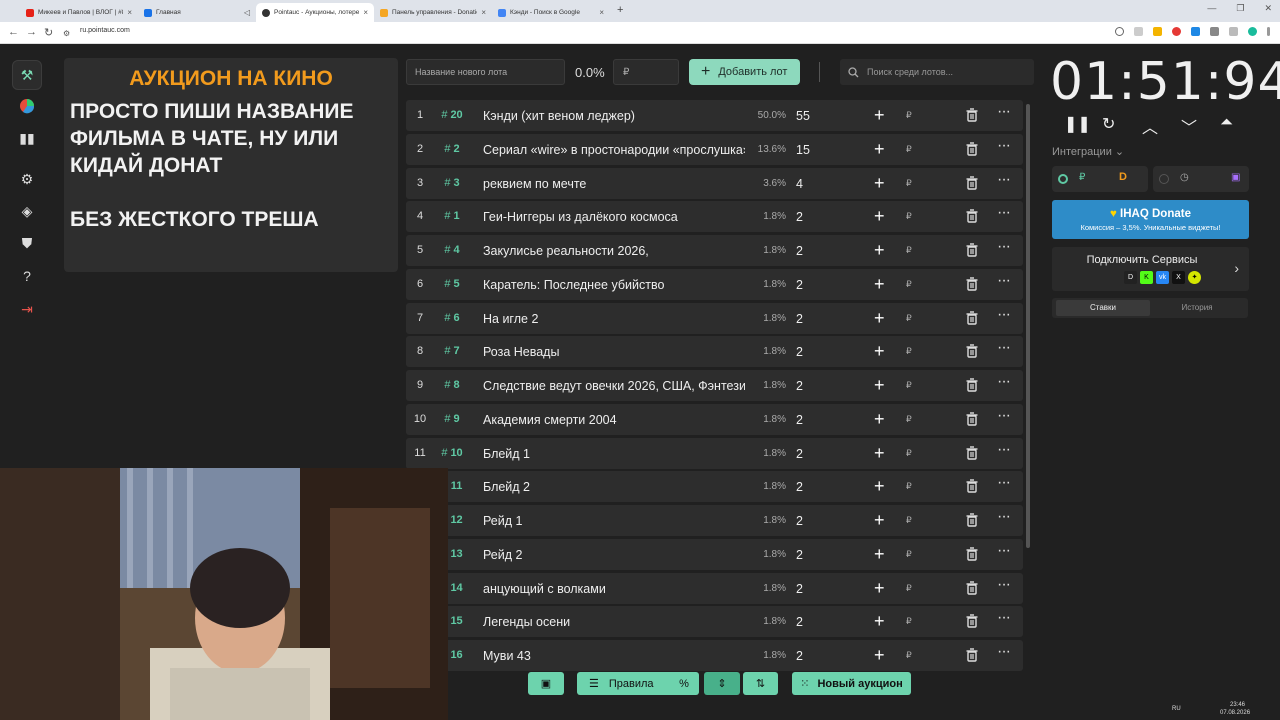  What do you see at coordinates (614, 487) in the screenshot?
I see `lot-name: Блейд 2` at bounding box center [614, 487].